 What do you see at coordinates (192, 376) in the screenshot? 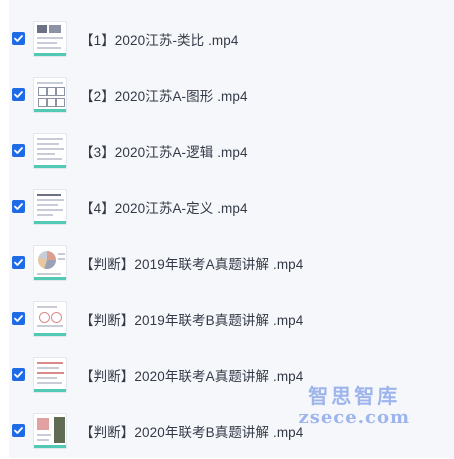
I see `file-name: 【判断】2020年联考A真题讲解 .mp4` at bounding box center [192, 376].